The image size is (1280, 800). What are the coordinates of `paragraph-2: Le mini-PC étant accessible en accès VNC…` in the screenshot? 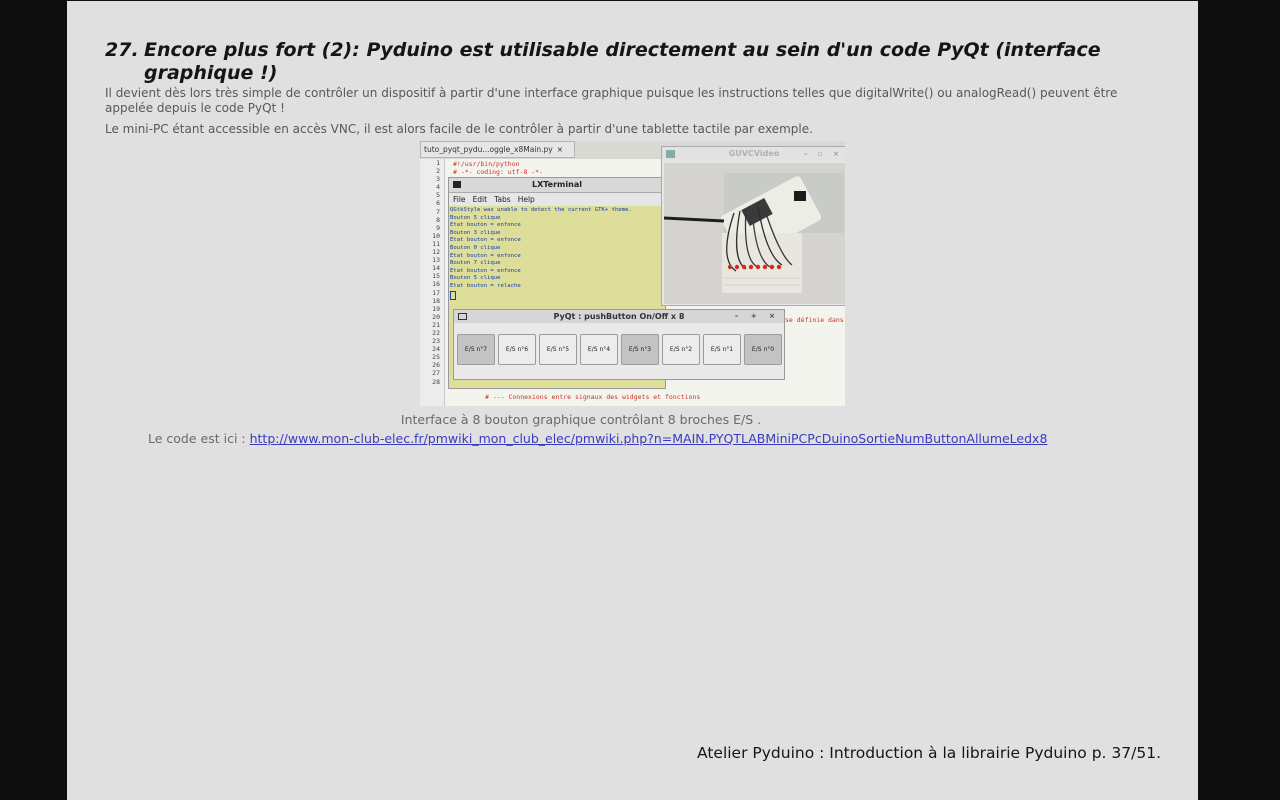 It's located at (459, 129).